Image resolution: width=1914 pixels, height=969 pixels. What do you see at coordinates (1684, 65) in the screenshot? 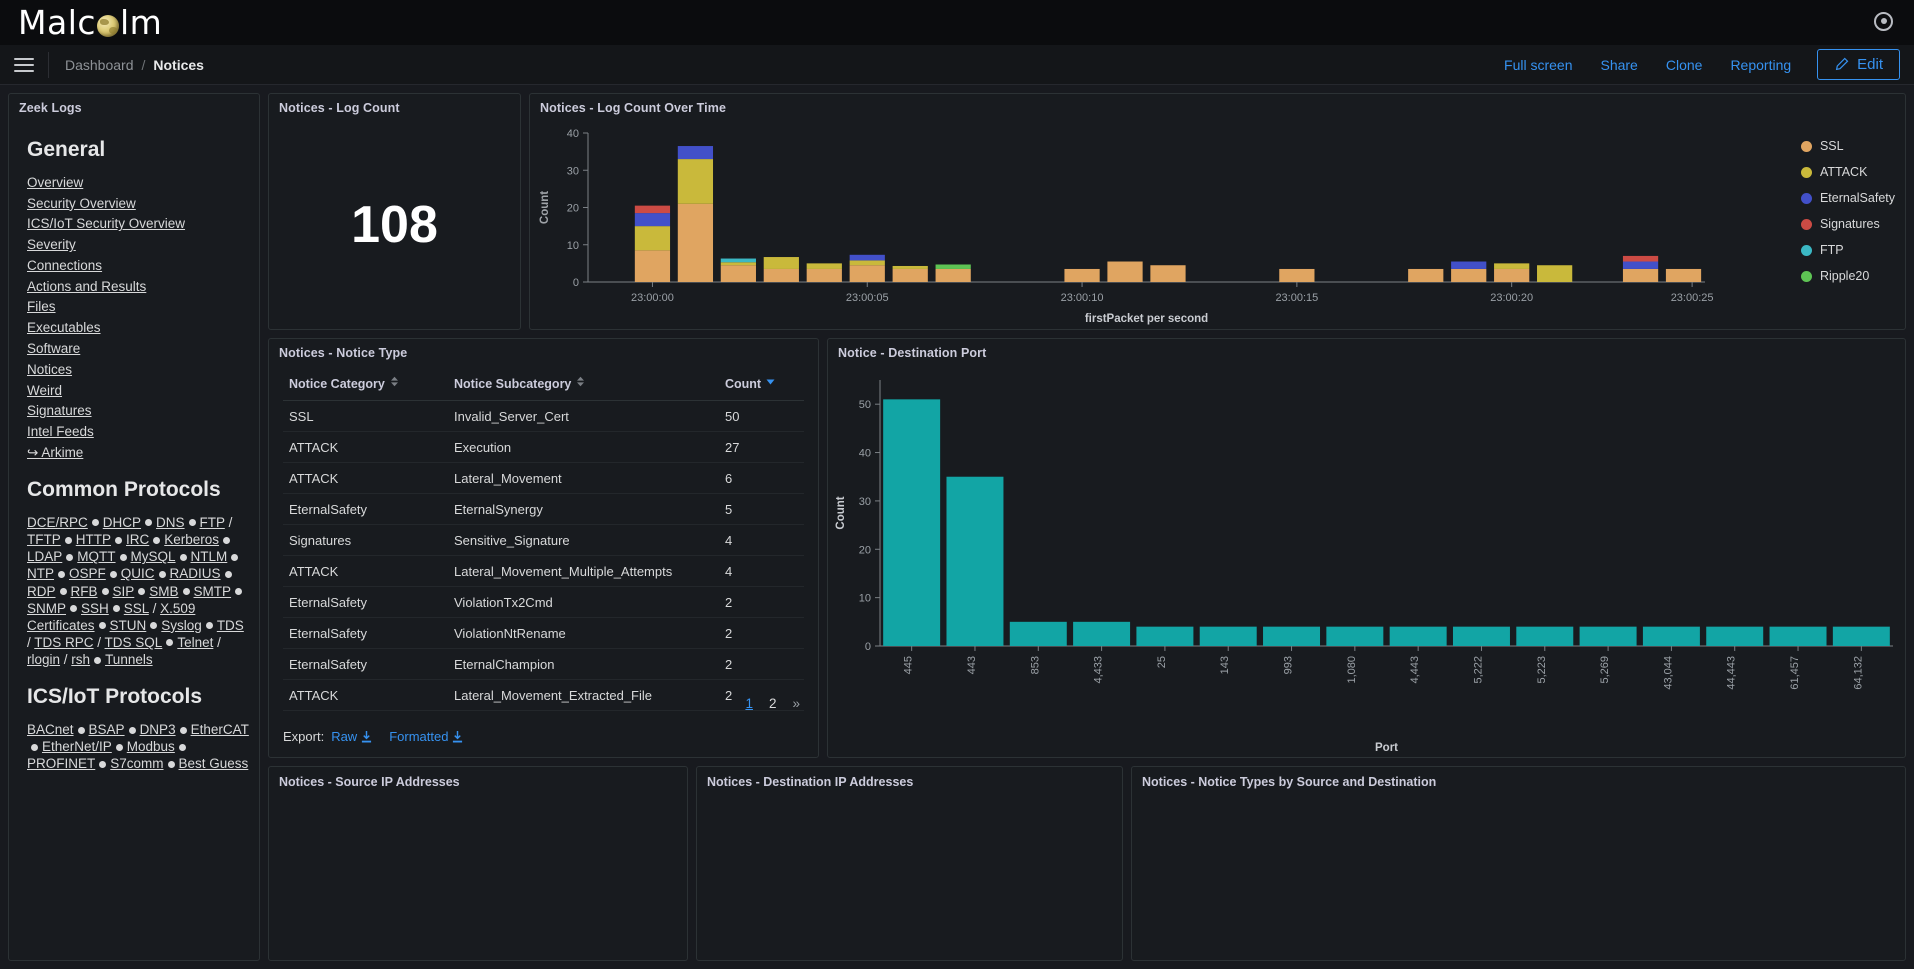
I see `clone-button: Clone` at bounding box center [1684, 65].